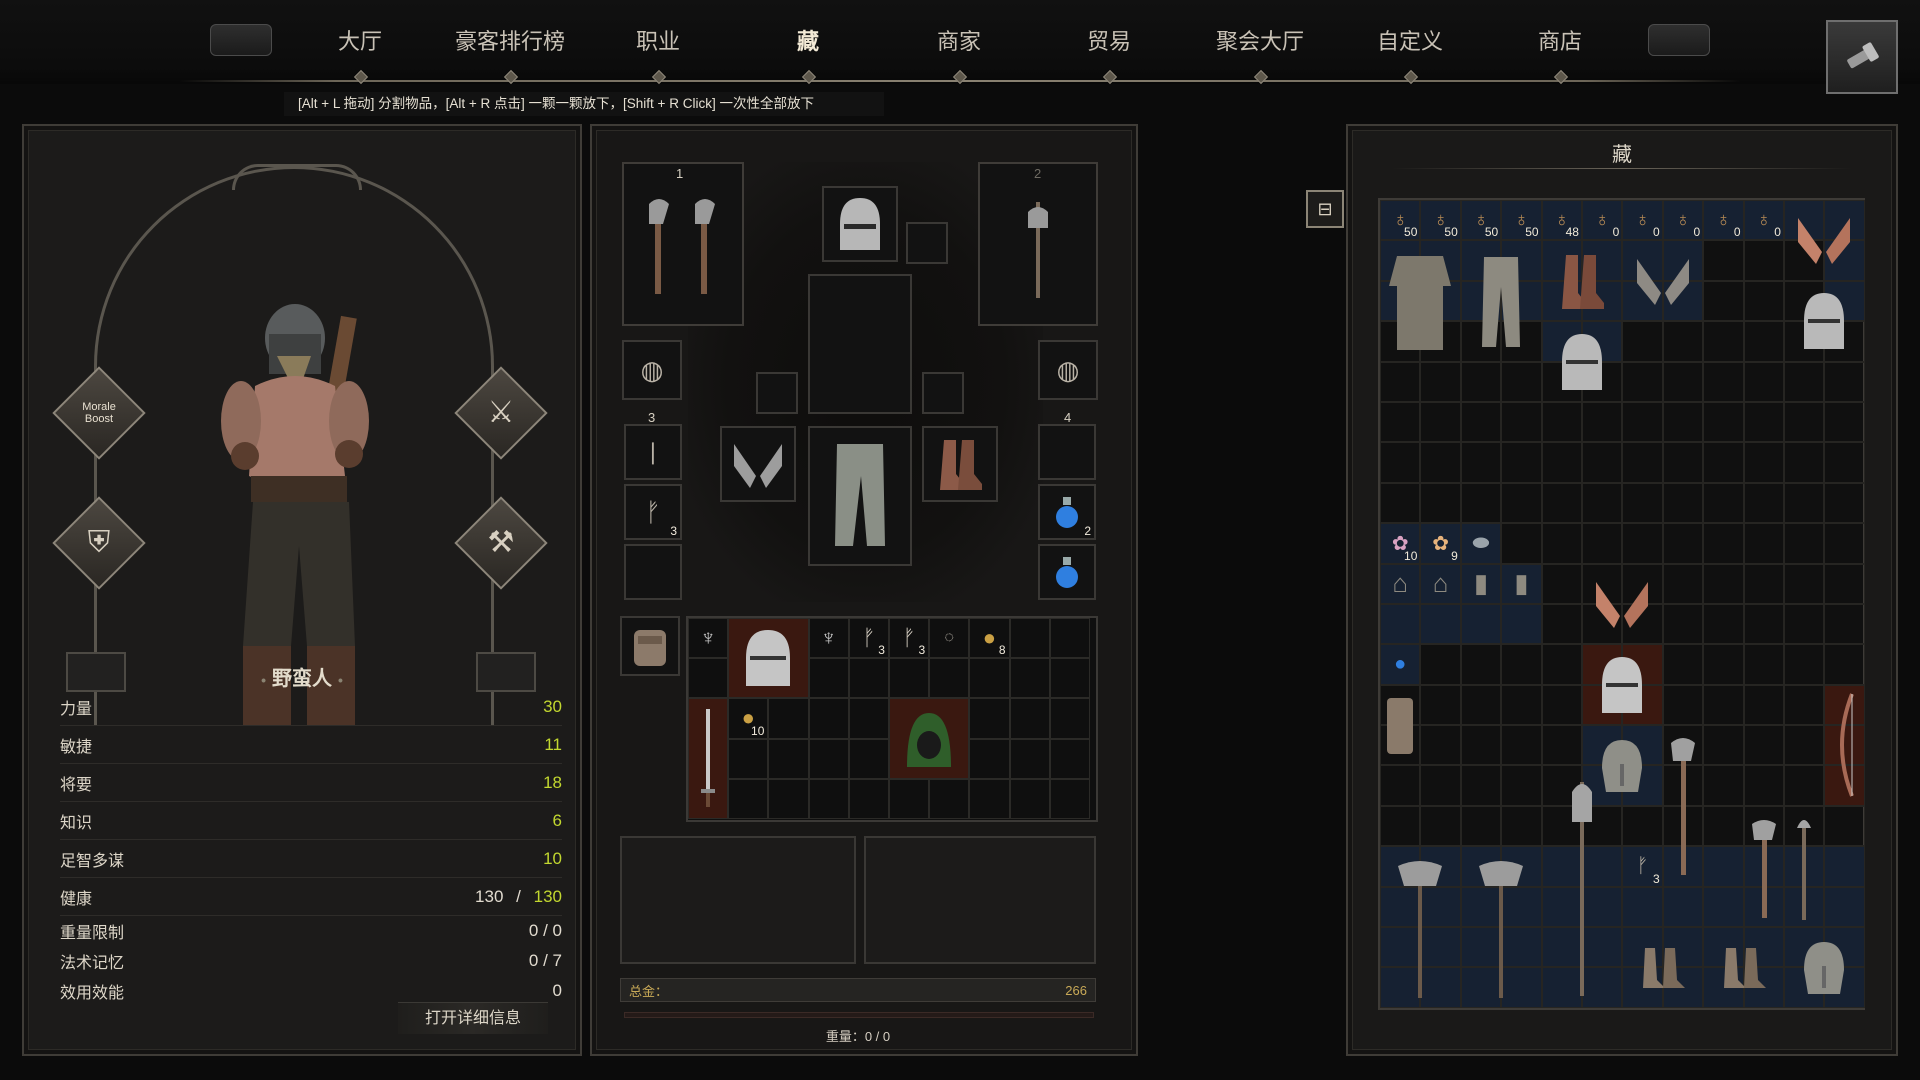 The height and width of the screenshot is (1080, 1920). I want to click on armet-helmet-icon, so click(1622, 684).